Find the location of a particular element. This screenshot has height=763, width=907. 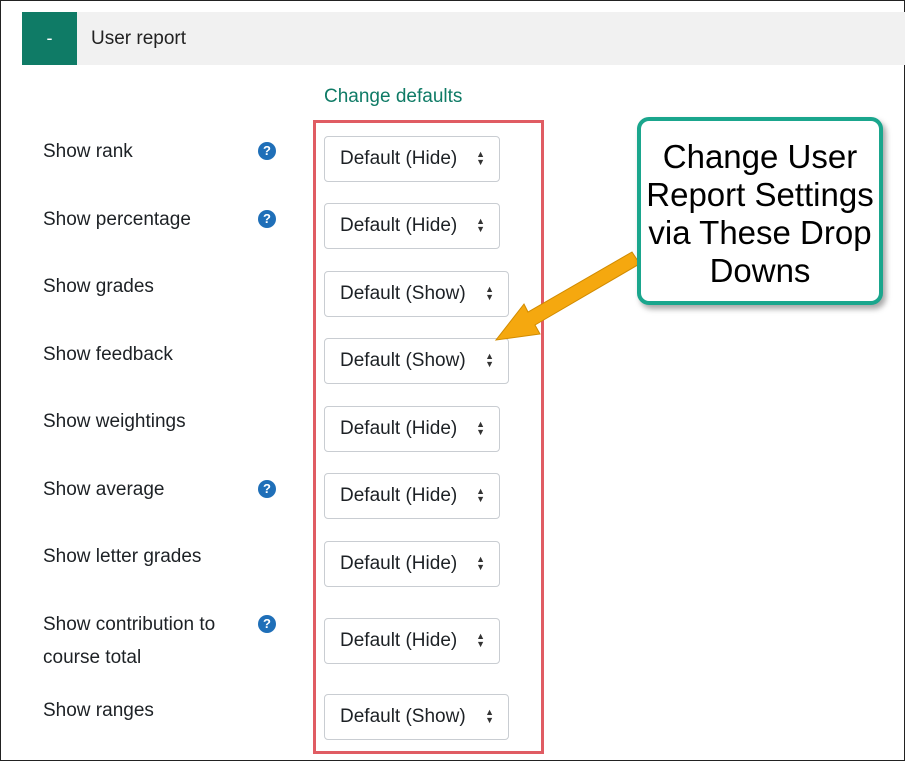

callout-line: via These Drop is located at coordinates (760, 232).